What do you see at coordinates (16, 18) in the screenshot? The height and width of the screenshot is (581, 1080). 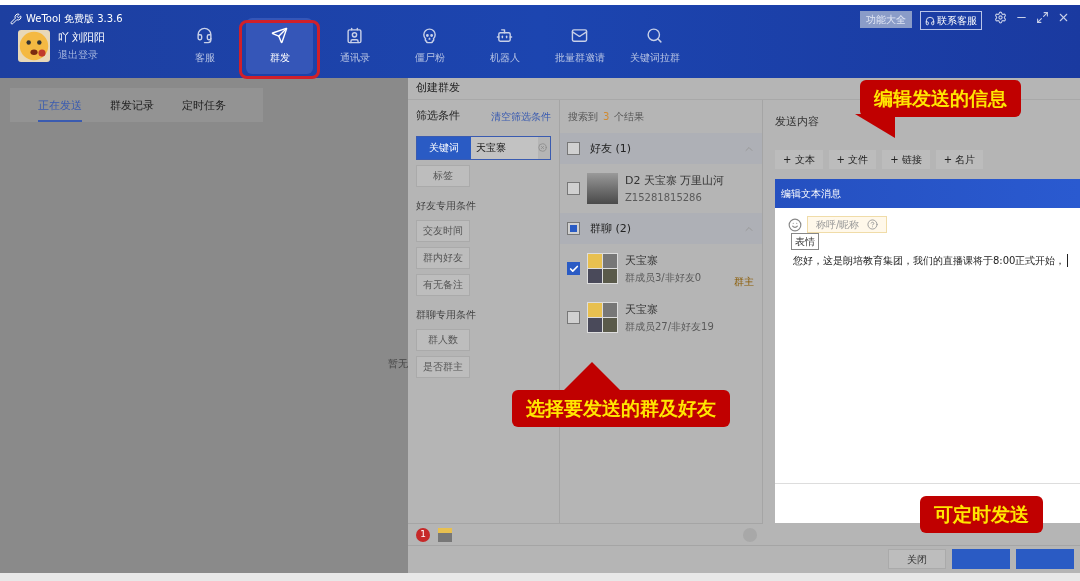 I see `wrench-icon` at bounding box center [16, 18].